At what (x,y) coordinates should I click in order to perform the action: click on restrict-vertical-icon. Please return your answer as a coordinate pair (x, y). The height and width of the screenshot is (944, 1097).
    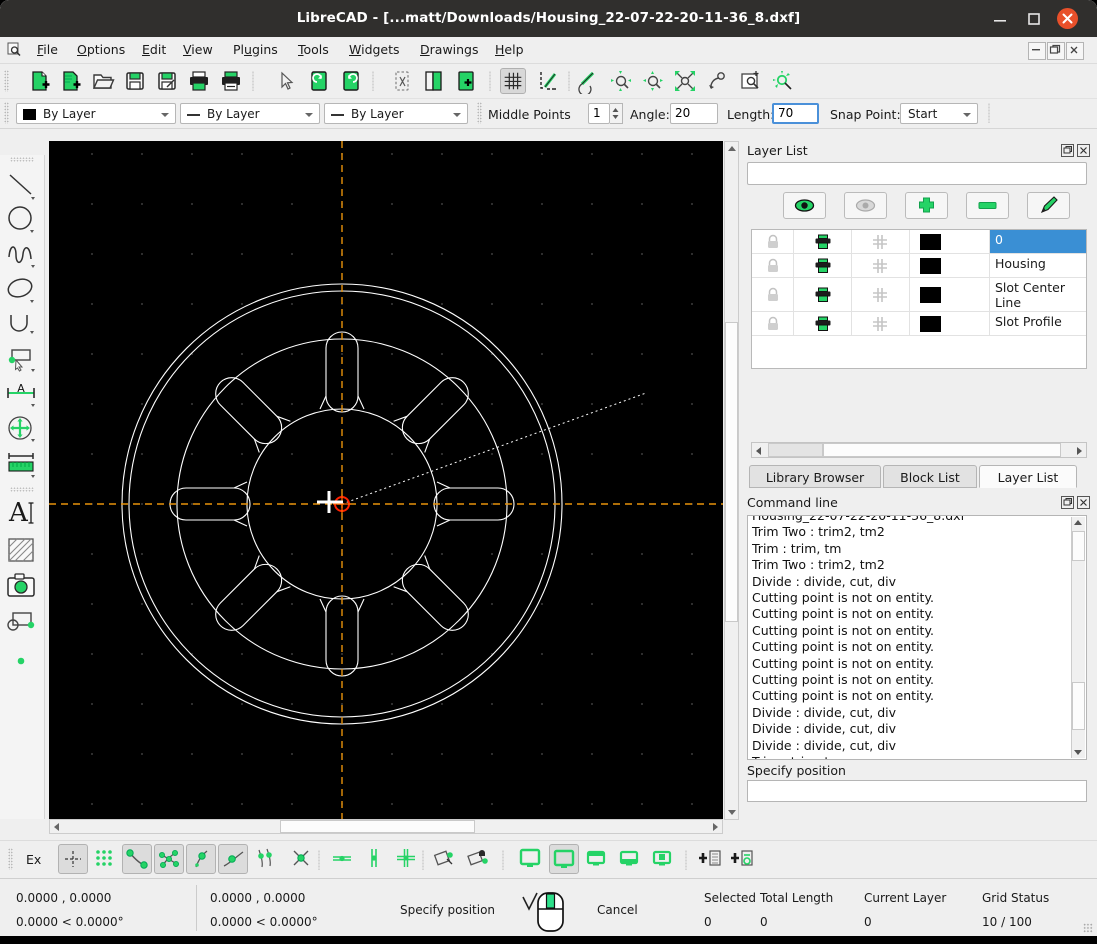
    Looking at the image, I should click on (375, 859).